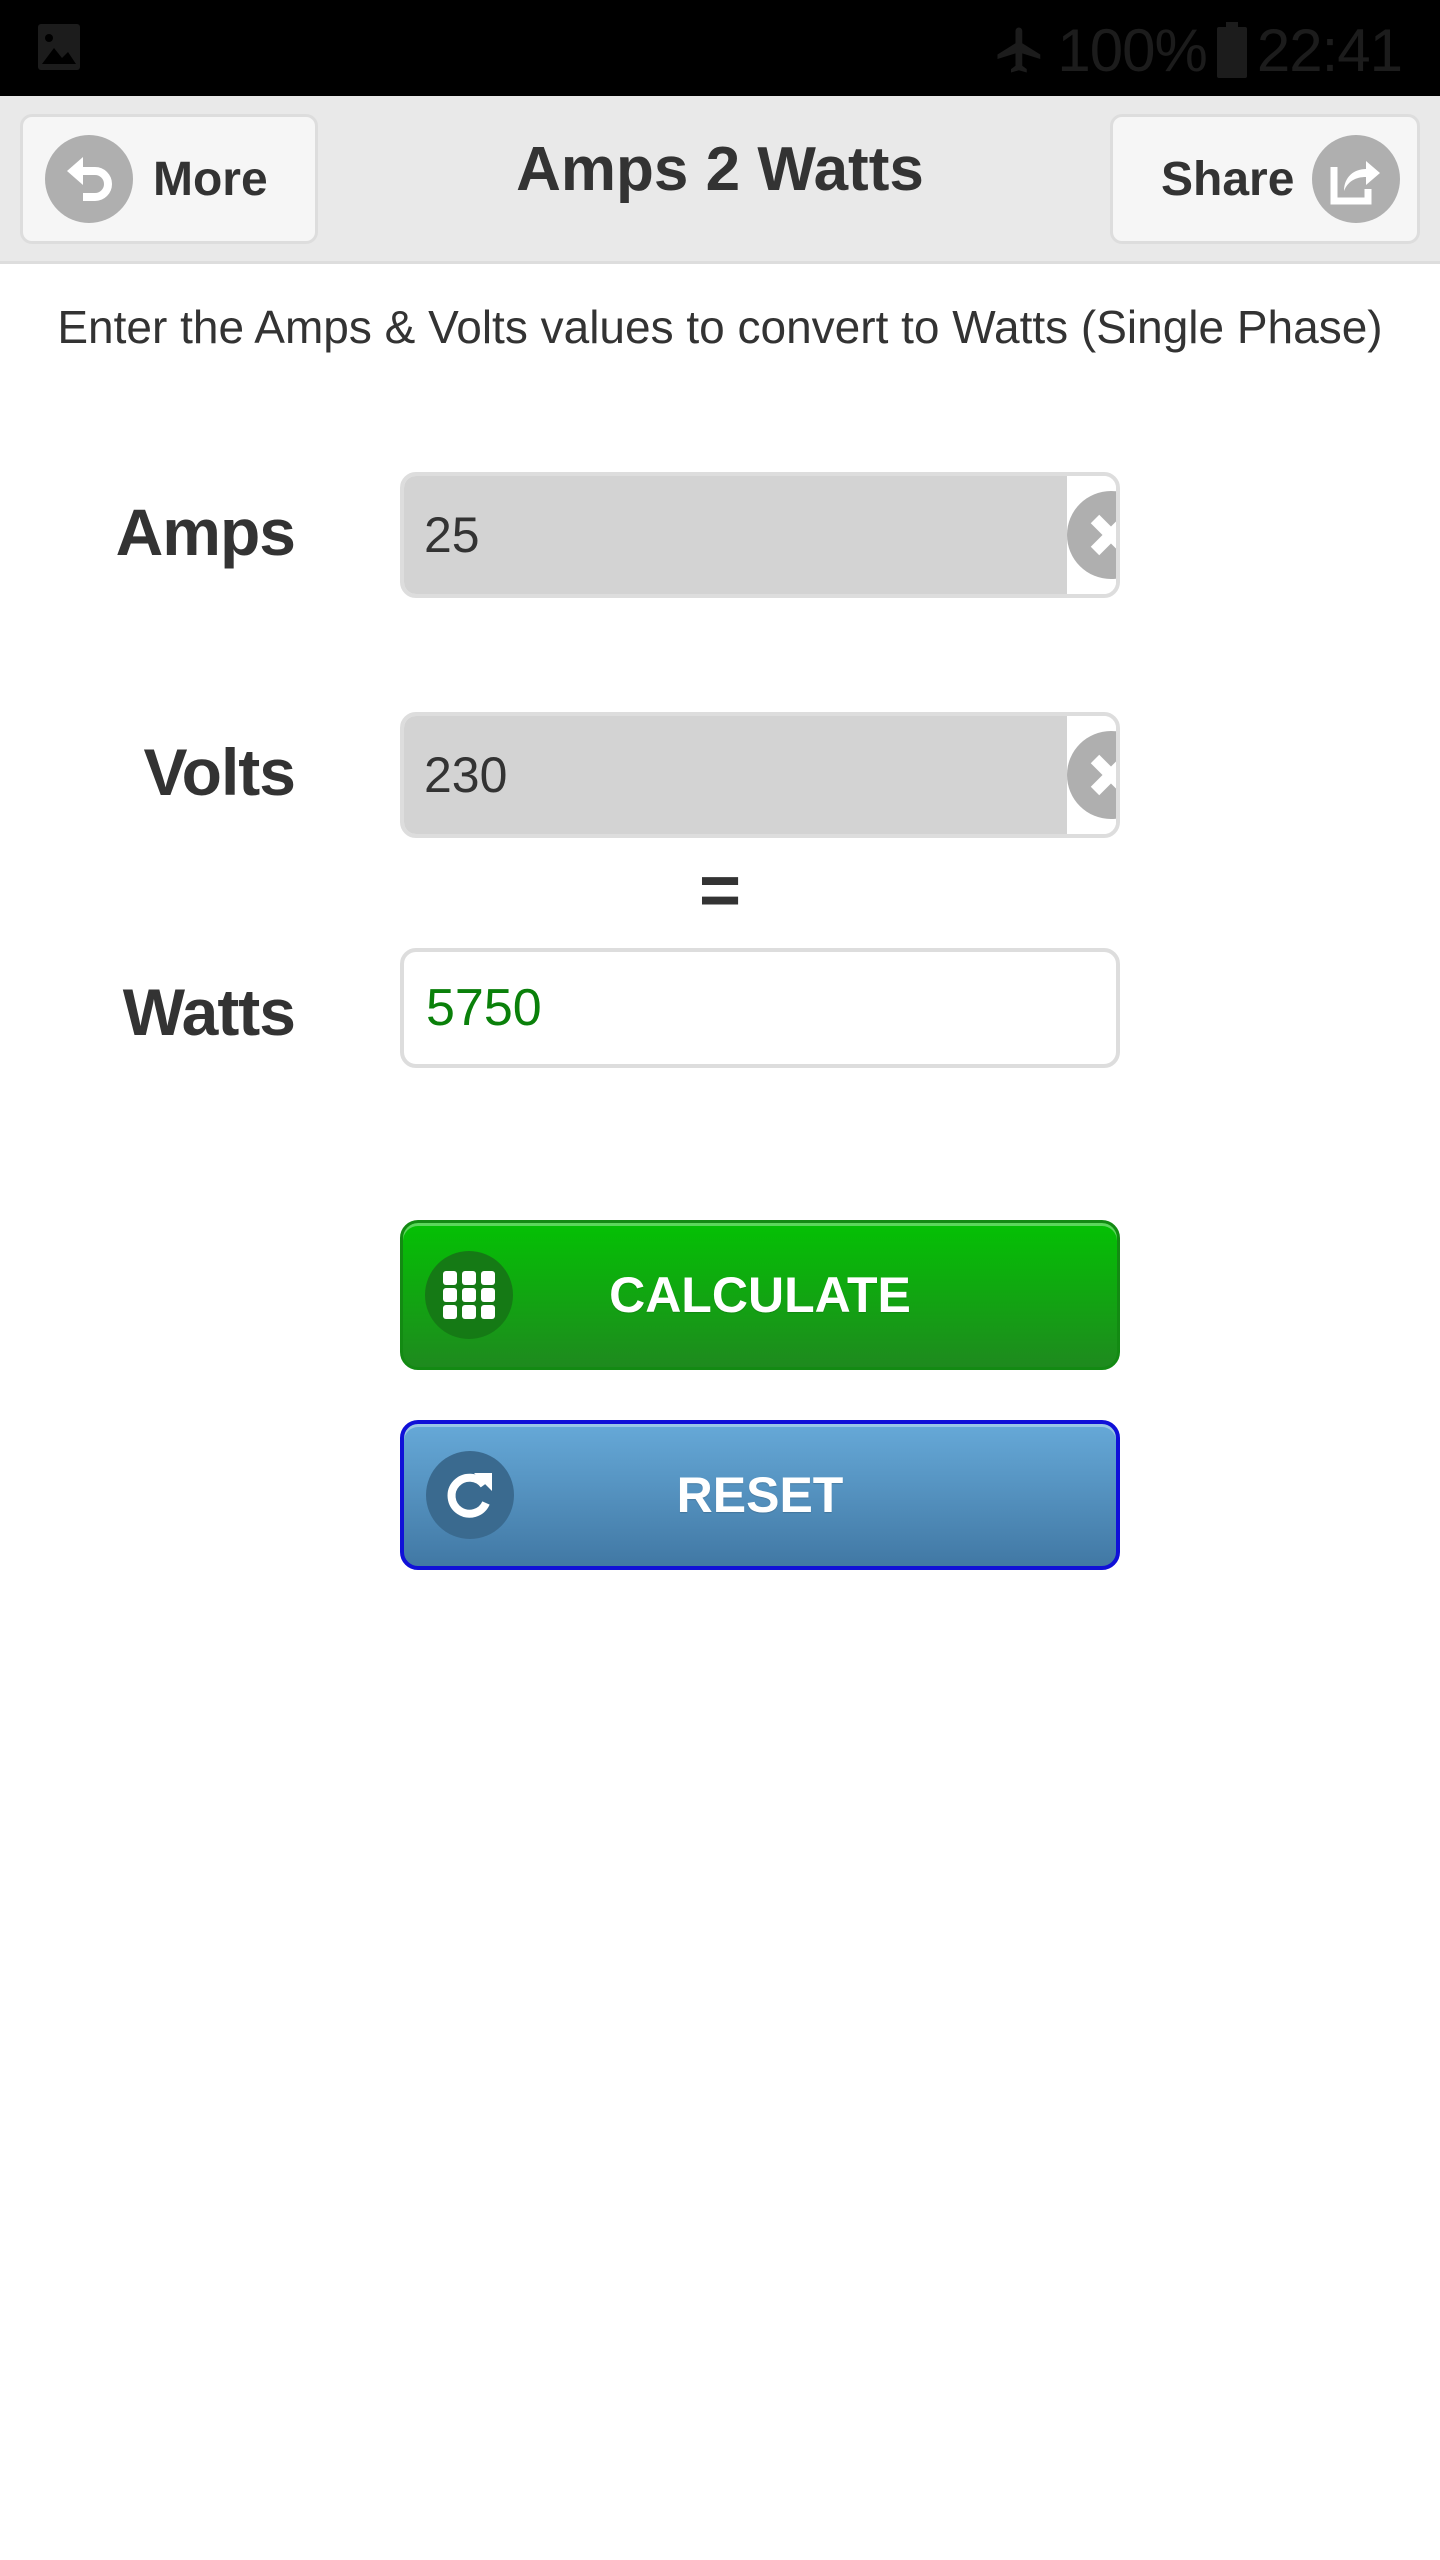  Describe the element at coordinates (735, 535) in the screenshot. I see `amps-input` at that location.